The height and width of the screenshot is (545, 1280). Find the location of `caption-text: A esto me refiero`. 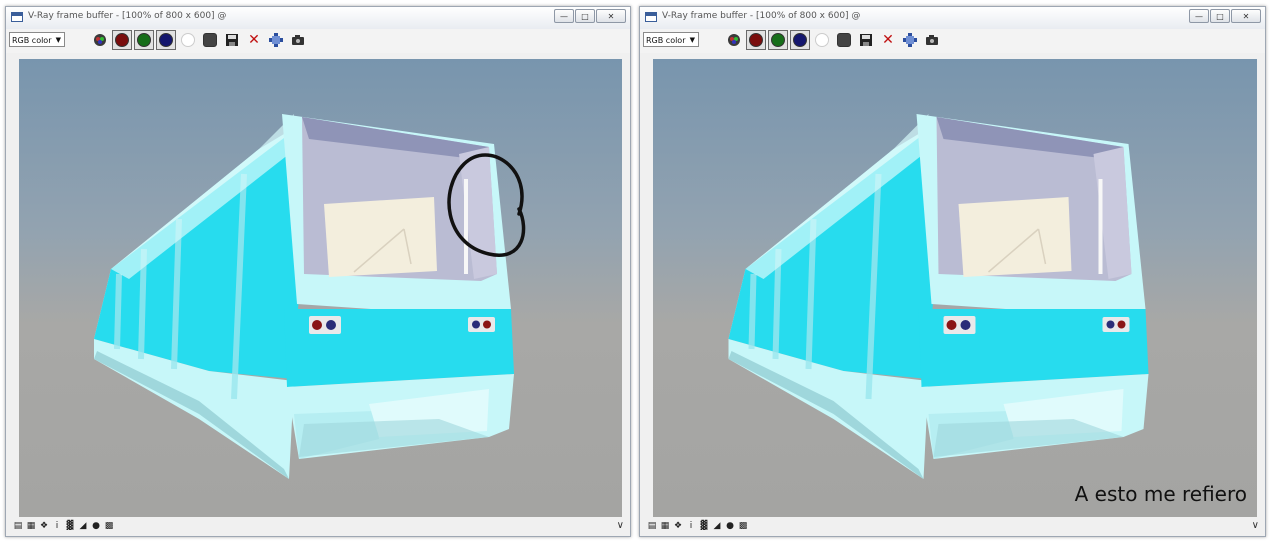

caption-text: A esto me refiero is located at coordinates (1160, 494).